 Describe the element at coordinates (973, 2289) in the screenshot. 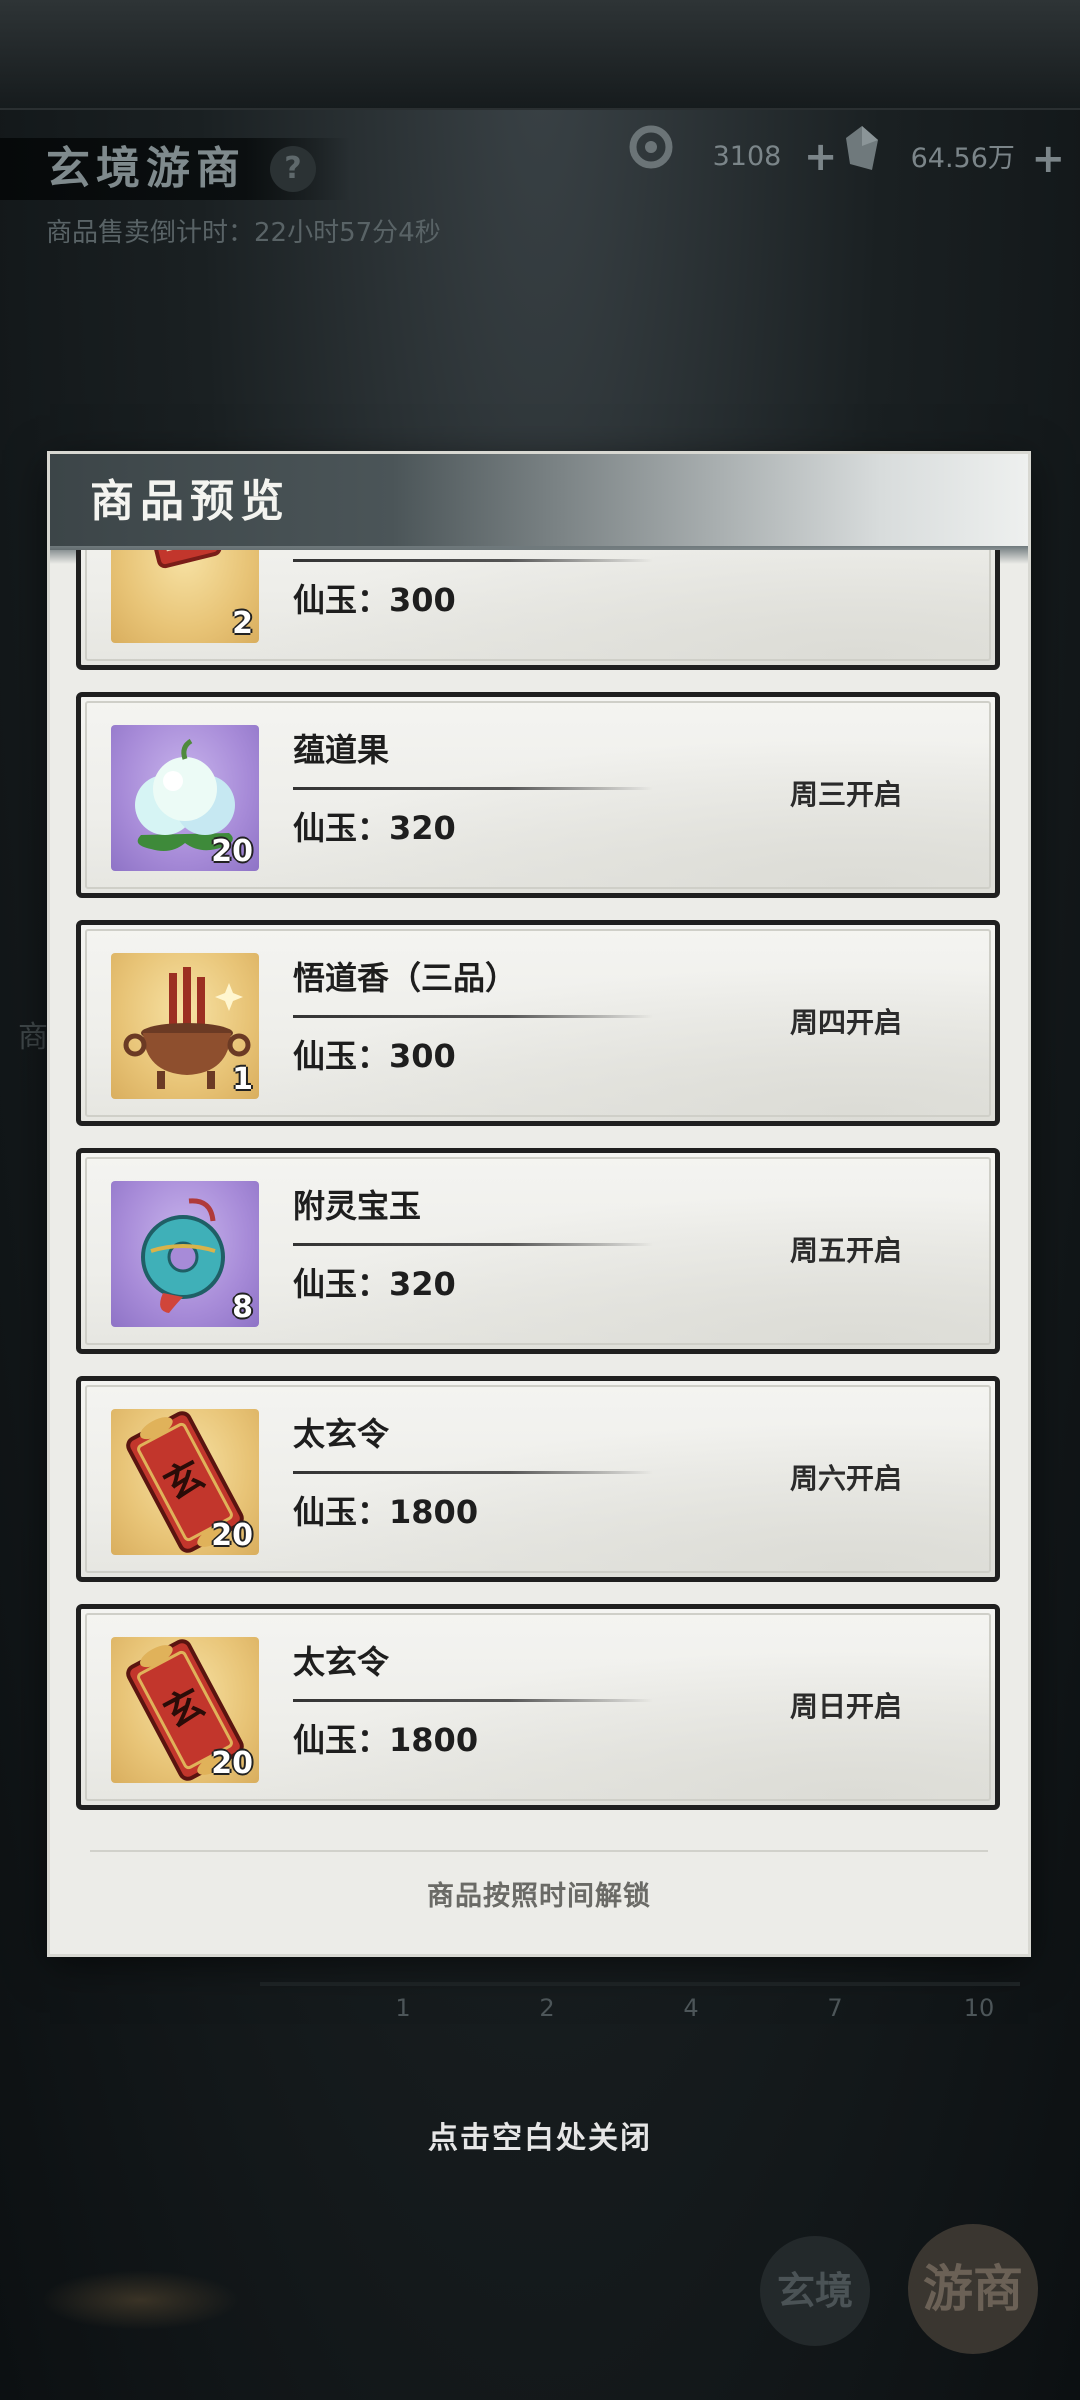

I see `nav-youshang-button: 游商` at that location.